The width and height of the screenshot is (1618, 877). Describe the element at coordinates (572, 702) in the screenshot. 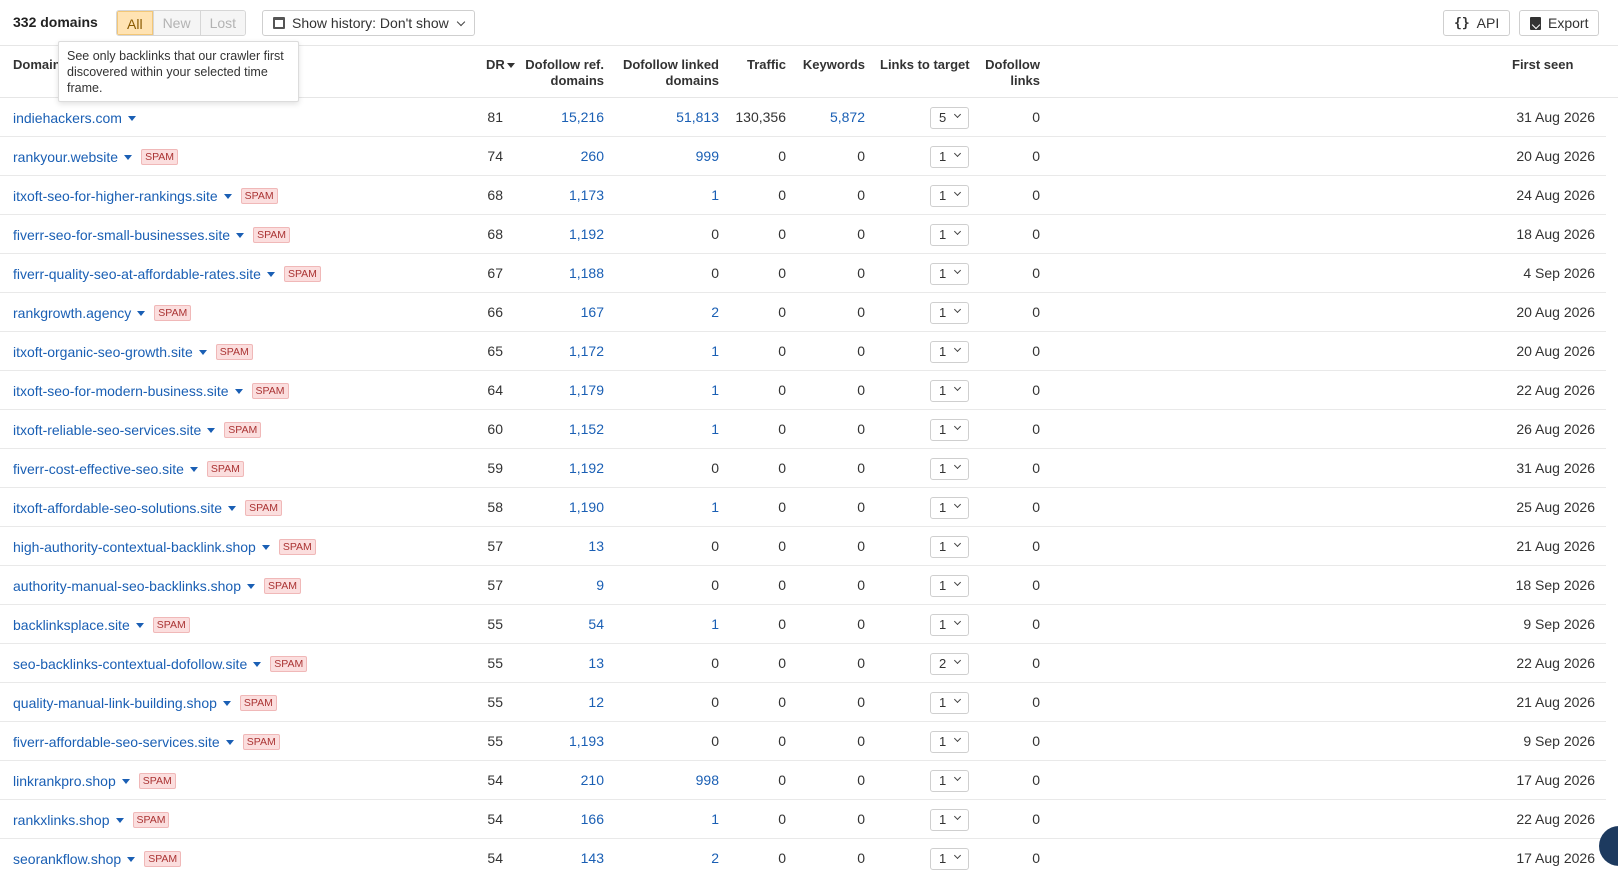

I see `dofollow-ref-domains-value: 12` at that location.